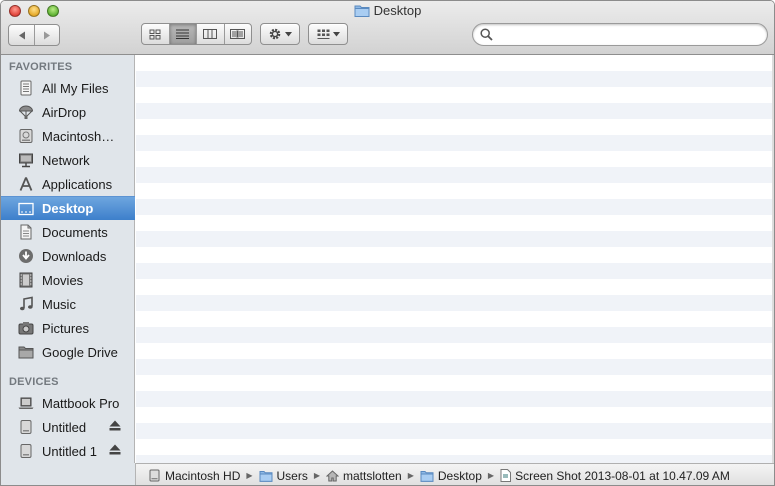 The height and width of the screenshot is (486, 775). I want to click on movies-icon, so click(26, 280).